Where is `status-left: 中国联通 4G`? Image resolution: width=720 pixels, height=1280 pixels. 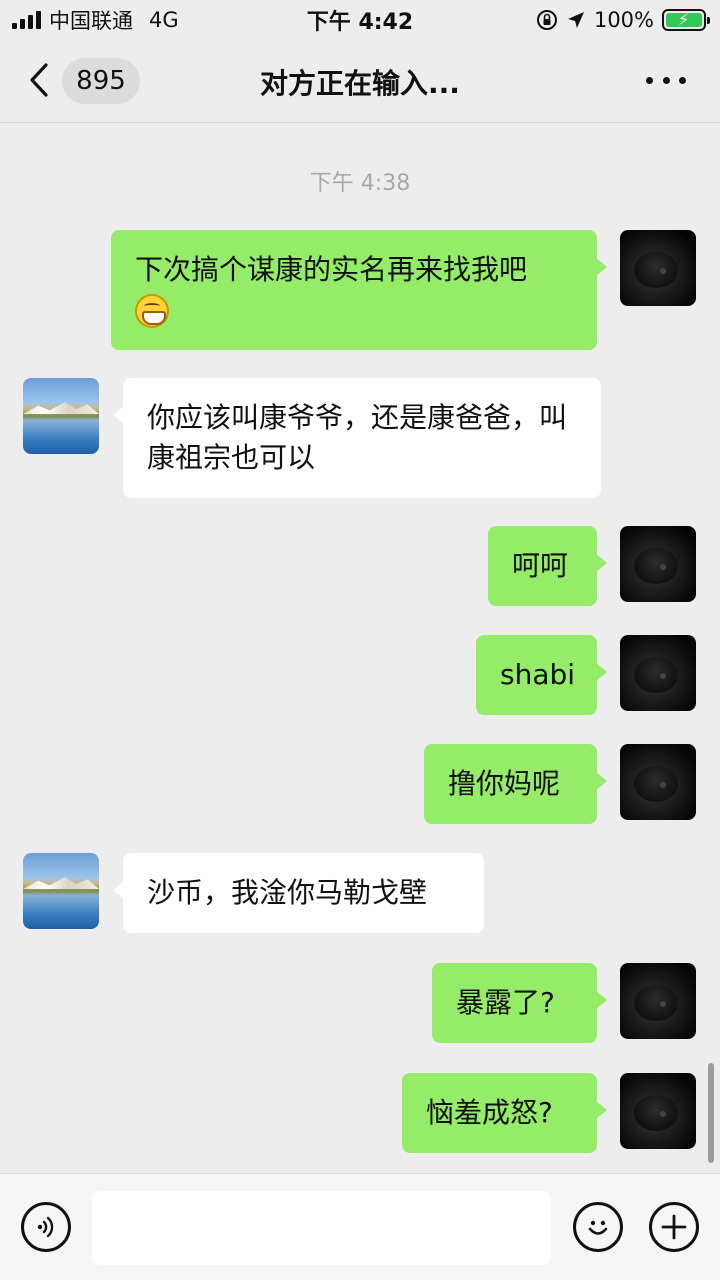
status-left: 中国联通 4G is located at coordinates (95, 20).